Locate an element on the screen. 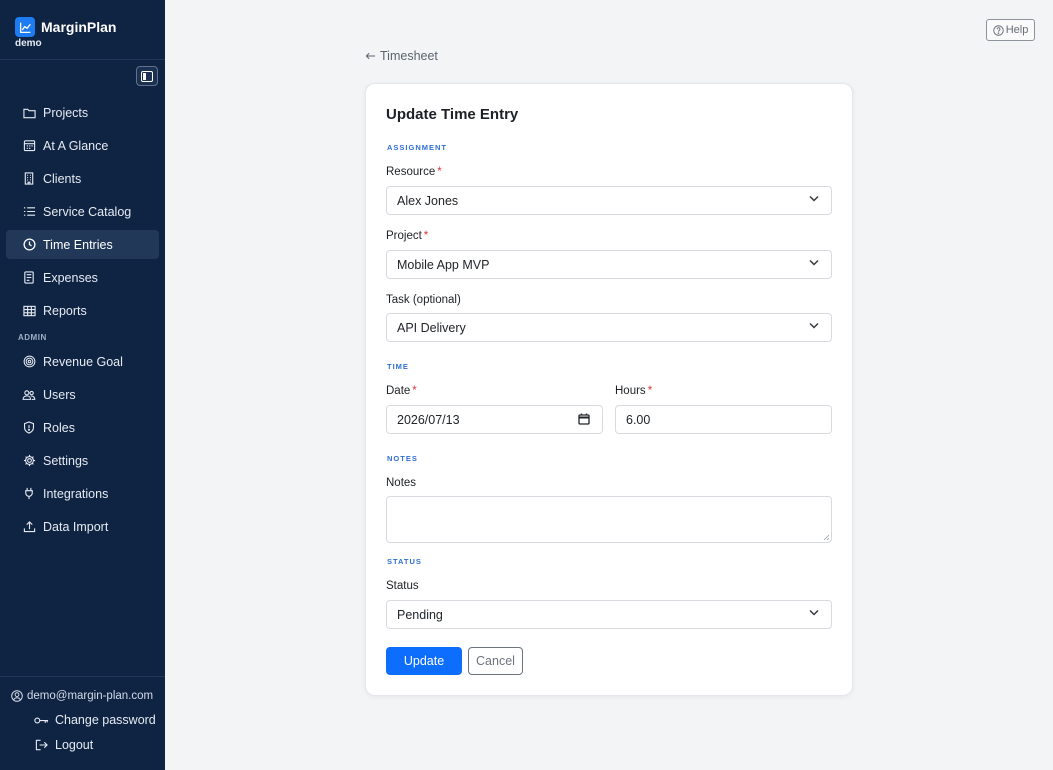 Image resolution: width=1053 pixels, height=770 pixels. sidebar-toggle-icon is located at coordinates (147, 76).